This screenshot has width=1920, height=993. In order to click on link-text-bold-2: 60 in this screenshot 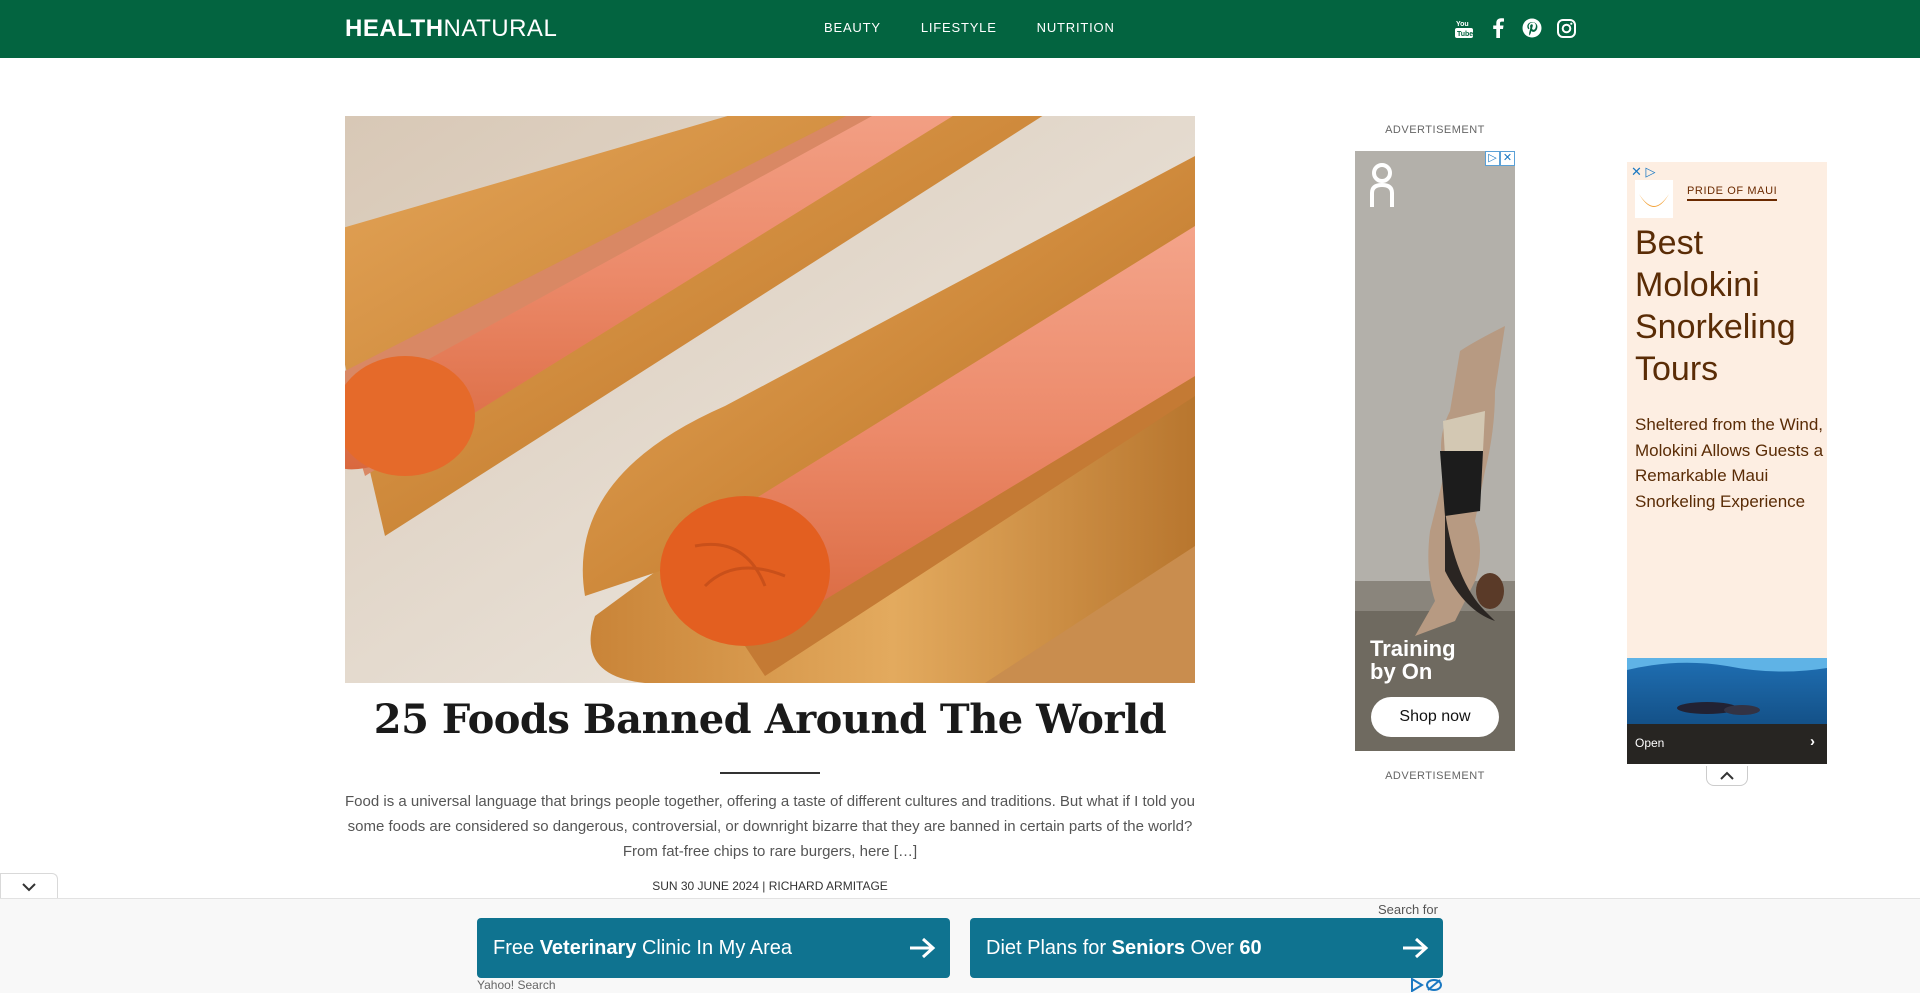, I will do `click(1250, 948)`.